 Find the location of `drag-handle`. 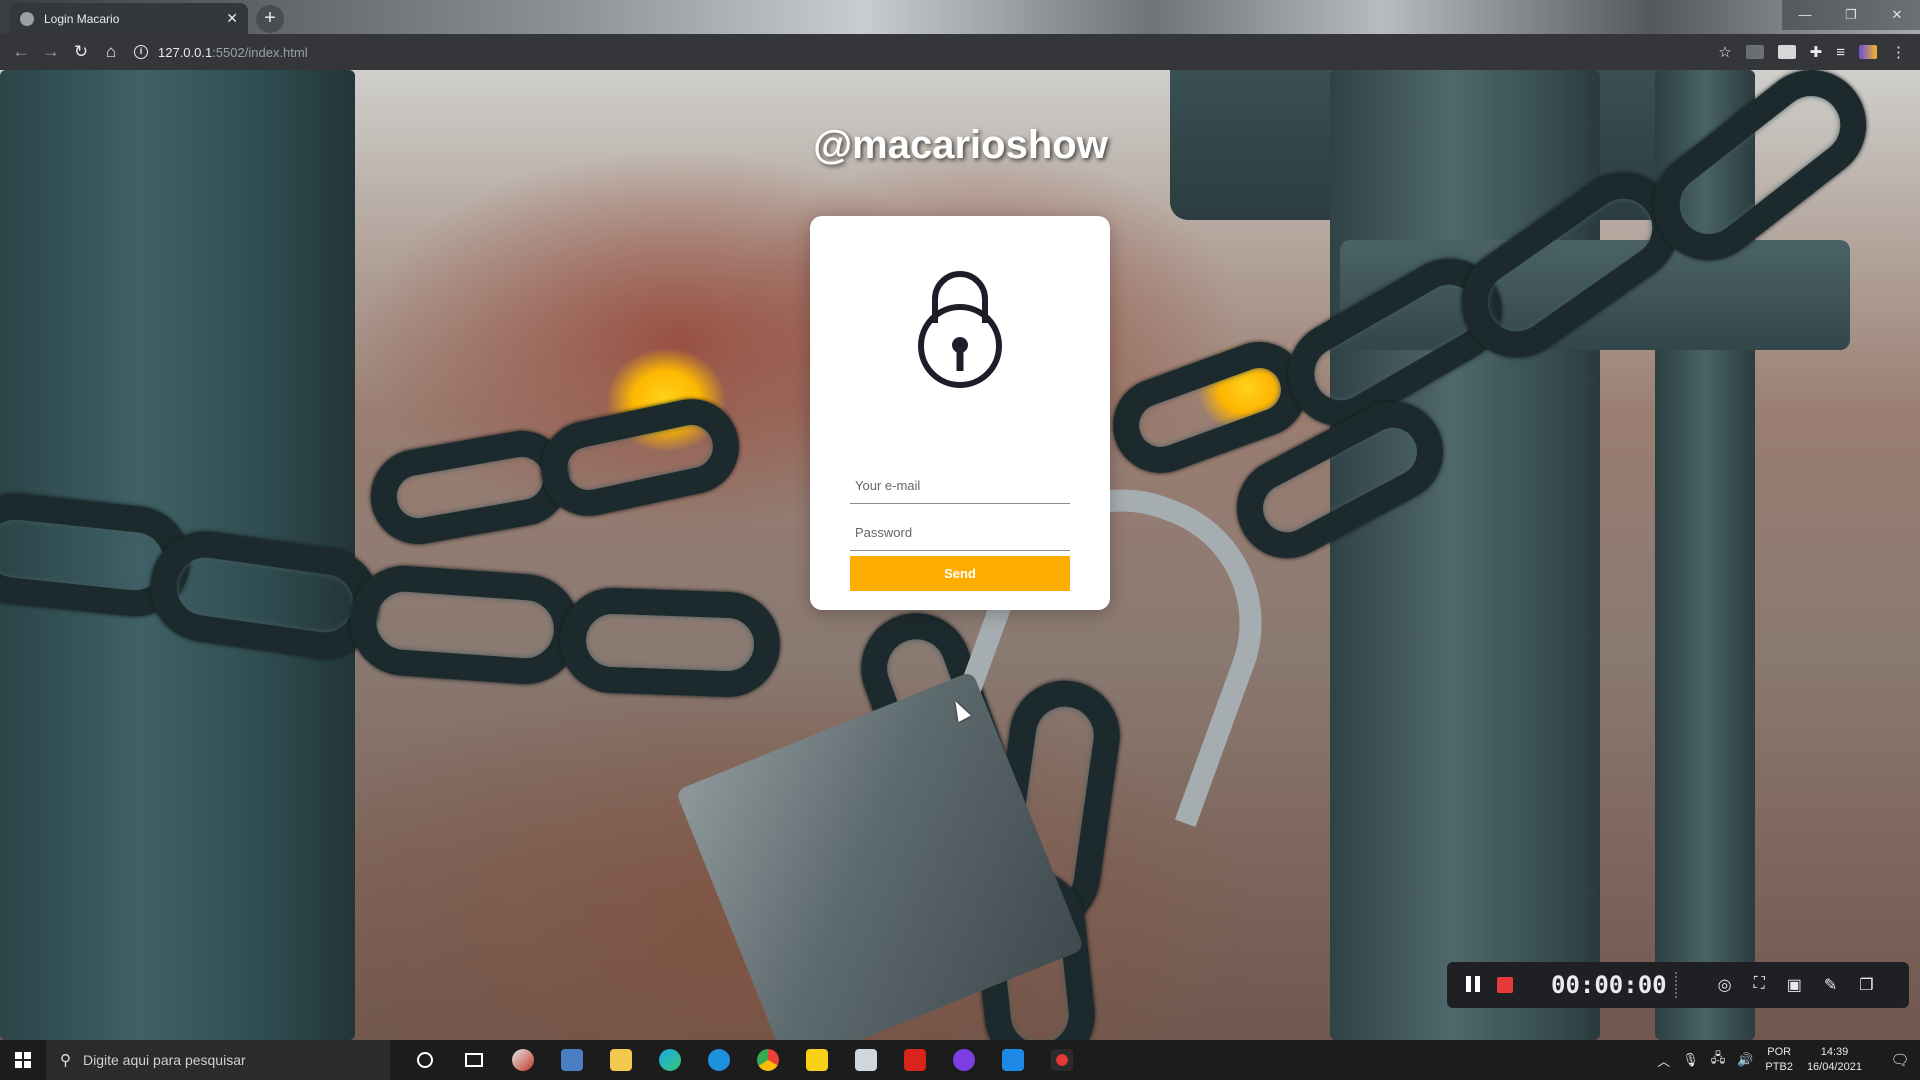

drag-handle is located at coordinates (1676, 985).